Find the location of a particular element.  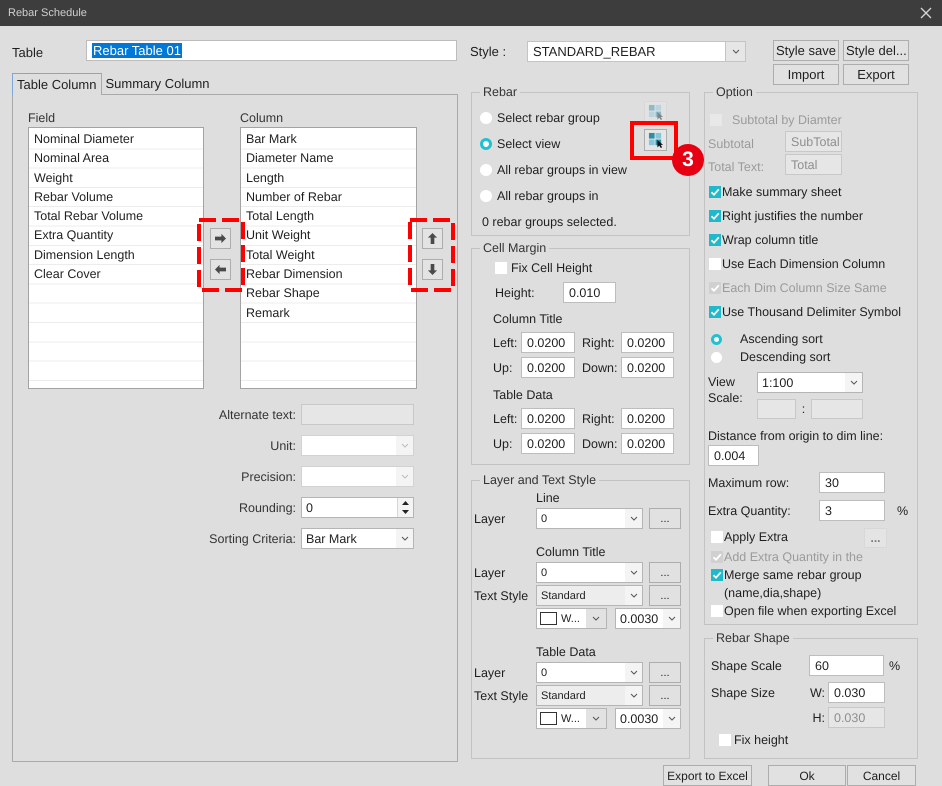

text-field: 0.004 is located at coordinates (733, 455).